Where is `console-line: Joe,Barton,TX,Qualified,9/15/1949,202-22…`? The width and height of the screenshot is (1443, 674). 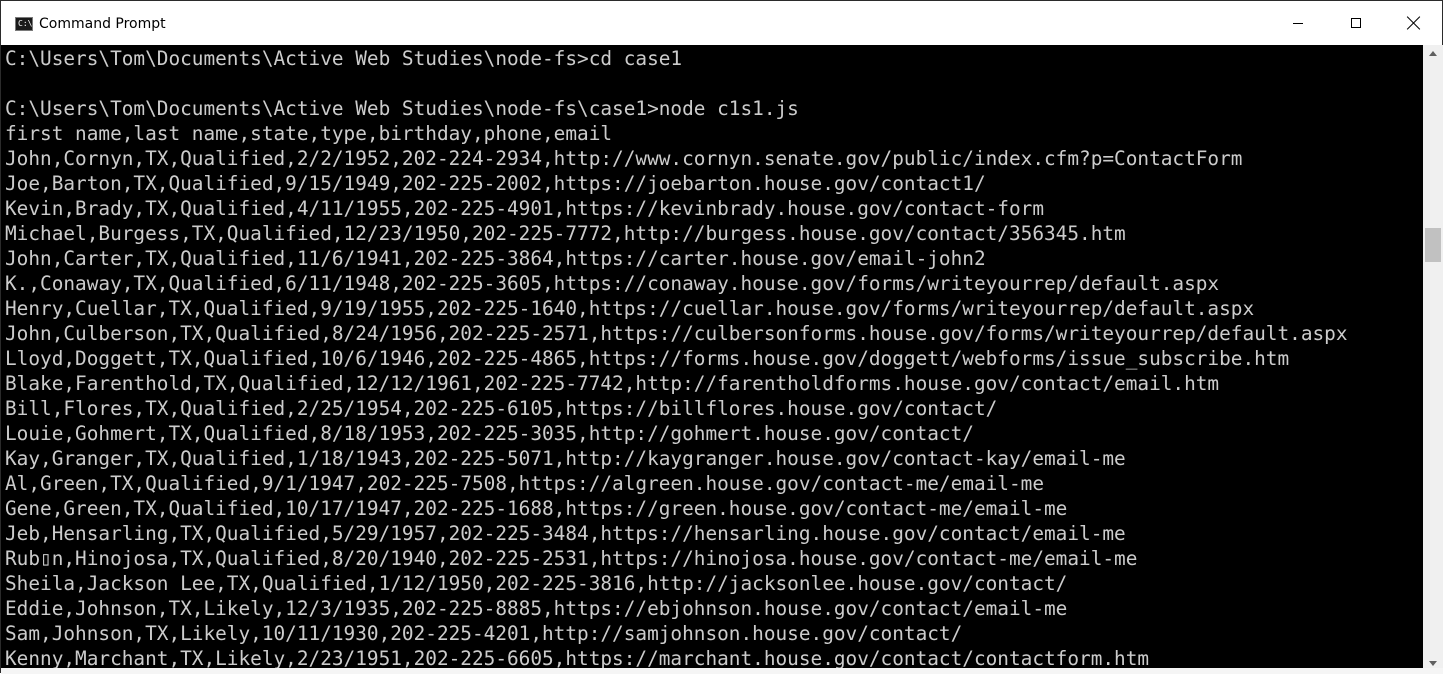 console-line: Joe,Barton,TX,Qualified,9/15/1949,202-22… is located at coordinates (495, 183).